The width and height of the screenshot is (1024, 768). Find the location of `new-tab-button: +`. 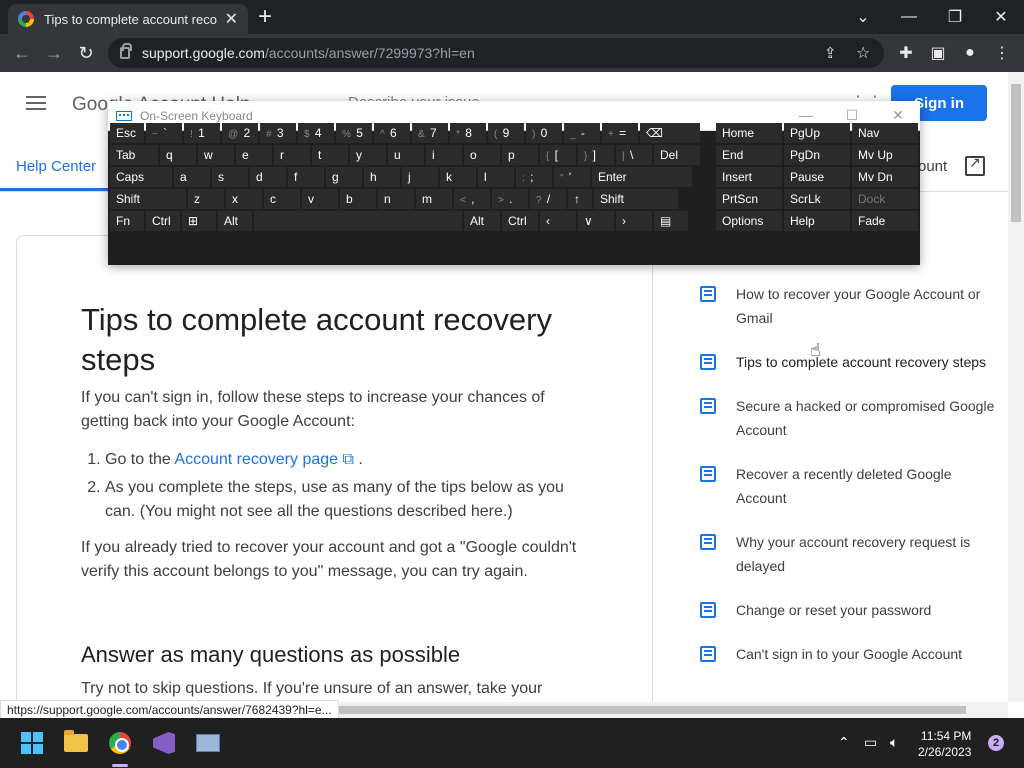

new-tab-button: + is located at coordinates (265, 17).